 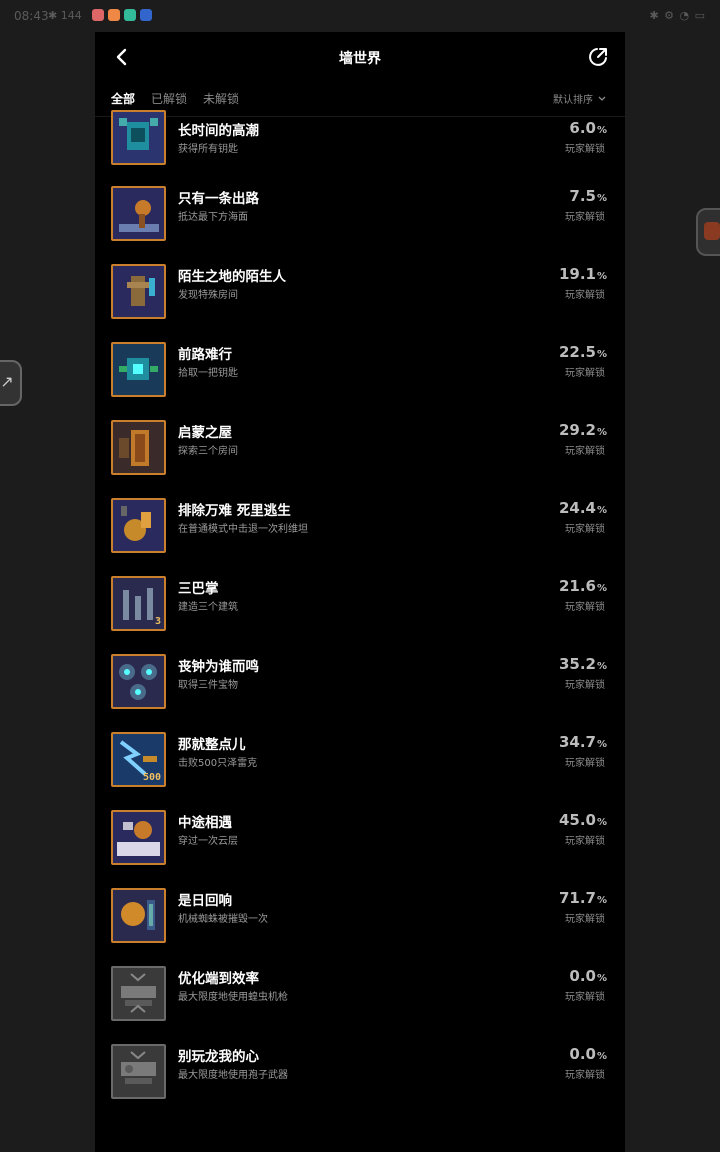 What do you see at coordinates (151, 777) in the screenshot?
I see `achievement-icon-text: 500` at bounding box center [151, 777].